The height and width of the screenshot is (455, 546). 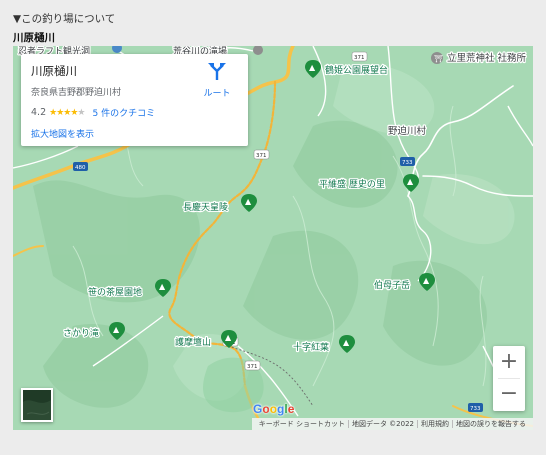 What do you see at coordinates (435, 424) in the screenshot?
I see `terms-link: 利用規約` at bounding box center [435, 424].